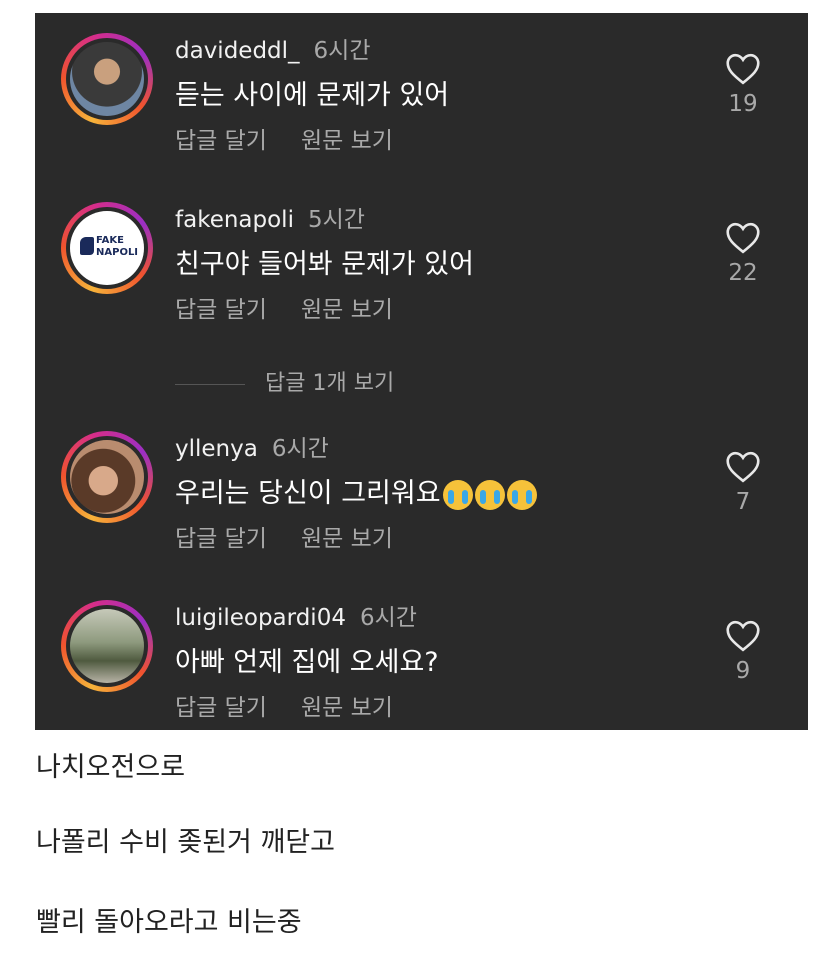 The height and width of the screenshot is (975, 840). I want to click on comment-header: luigileopardi04 6시간, so click(296, 615).